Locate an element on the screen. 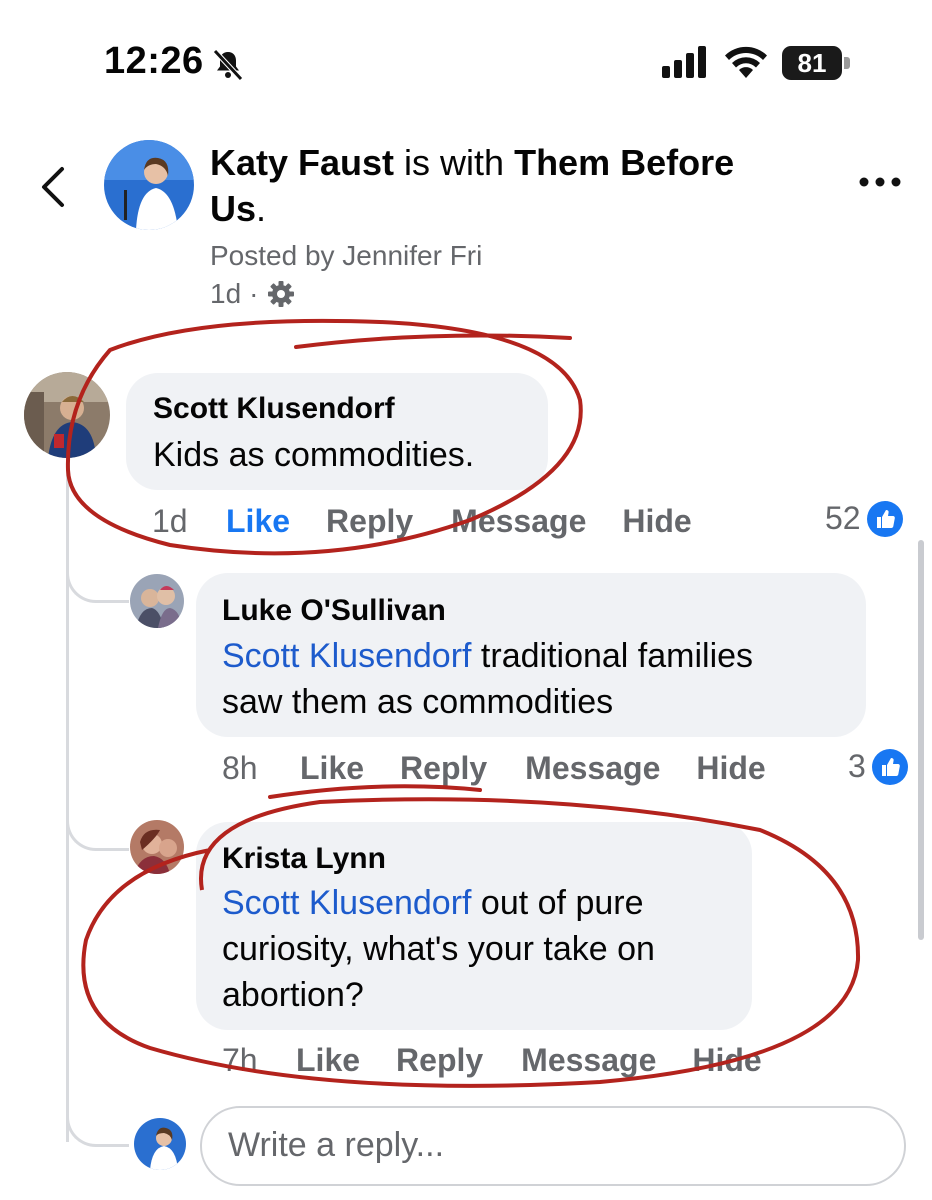 The image size is (932, 1200). posted-by: Posted by Jennifer Fri is located at coordinates (346, 255).